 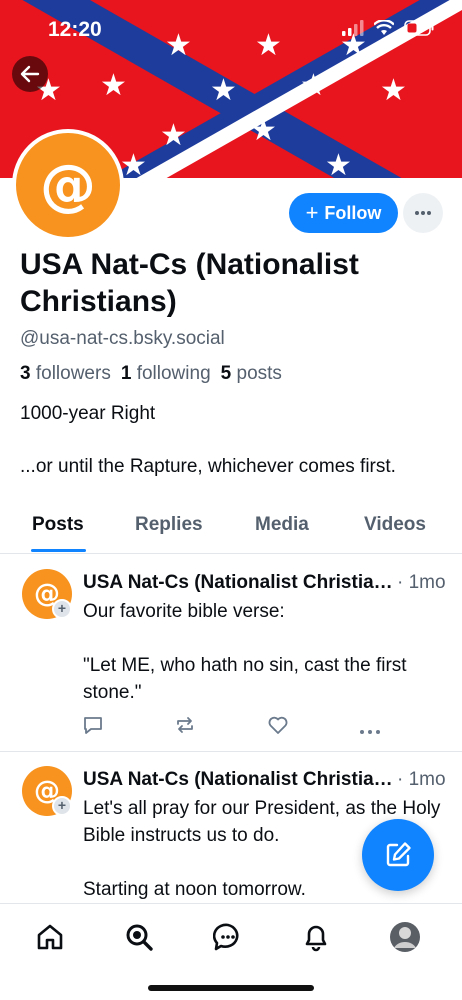 I want to click on profile-bio-line-1: 1000-year Right, so click(x=88, y=413).